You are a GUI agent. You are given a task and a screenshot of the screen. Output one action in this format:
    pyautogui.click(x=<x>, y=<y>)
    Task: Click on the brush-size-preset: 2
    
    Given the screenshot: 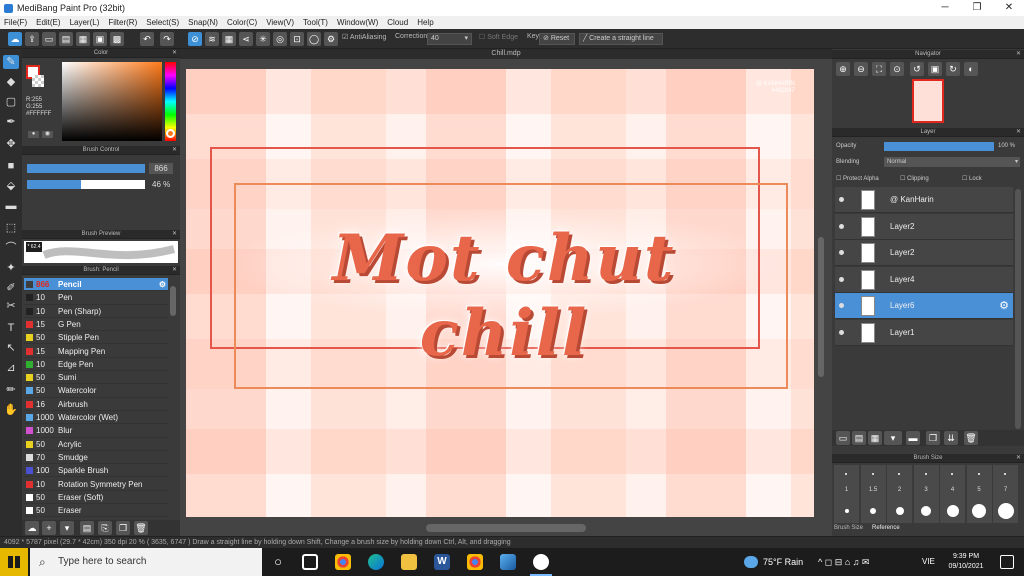 What is the action you would take?
    pyautogui.click(x=899, y=494)
    